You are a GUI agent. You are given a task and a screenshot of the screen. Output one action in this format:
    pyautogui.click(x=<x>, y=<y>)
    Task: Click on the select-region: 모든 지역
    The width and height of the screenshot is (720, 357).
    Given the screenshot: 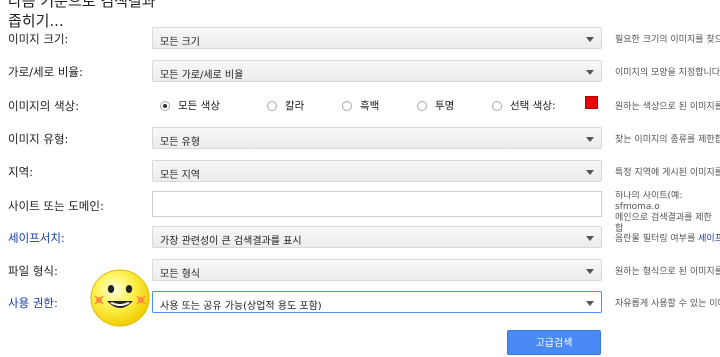 What is the action you would take?
    pyautogui.click(x=377, y=171)
    